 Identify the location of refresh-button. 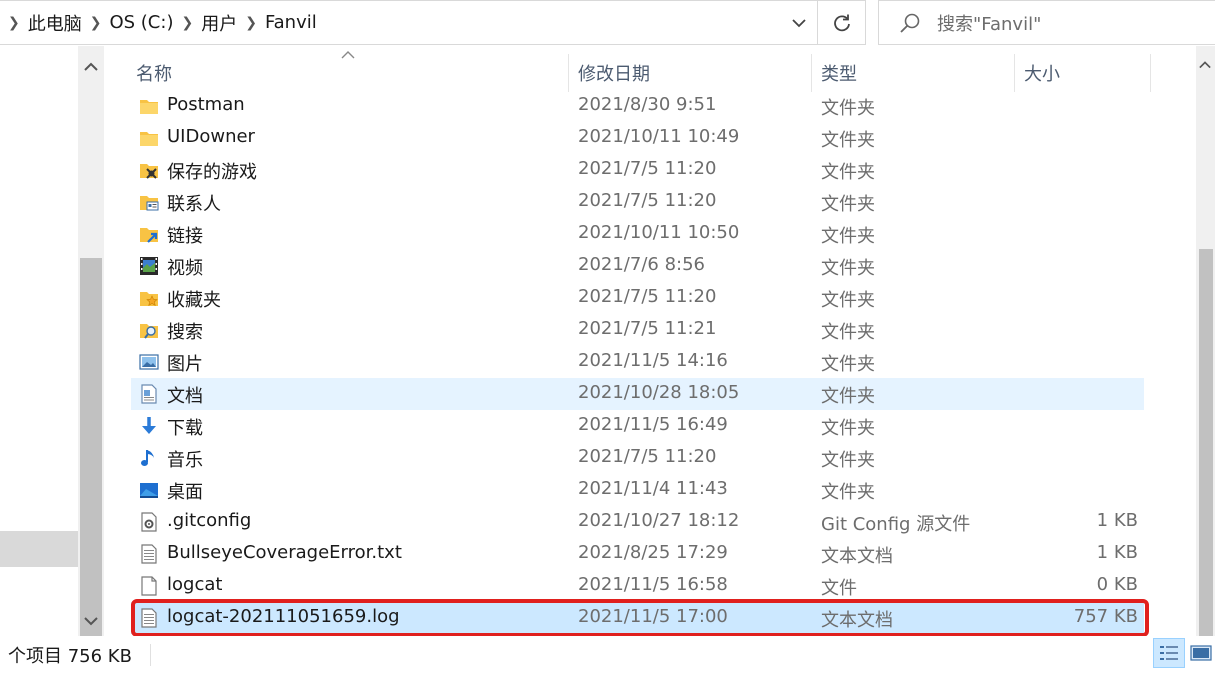
(842, 22).